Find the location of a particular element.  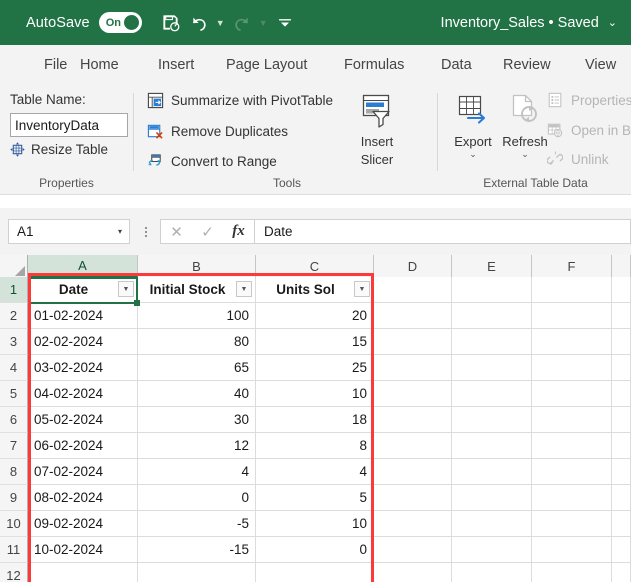

table-cell-initial-stock: 40 is located at coordinates (197, 394).